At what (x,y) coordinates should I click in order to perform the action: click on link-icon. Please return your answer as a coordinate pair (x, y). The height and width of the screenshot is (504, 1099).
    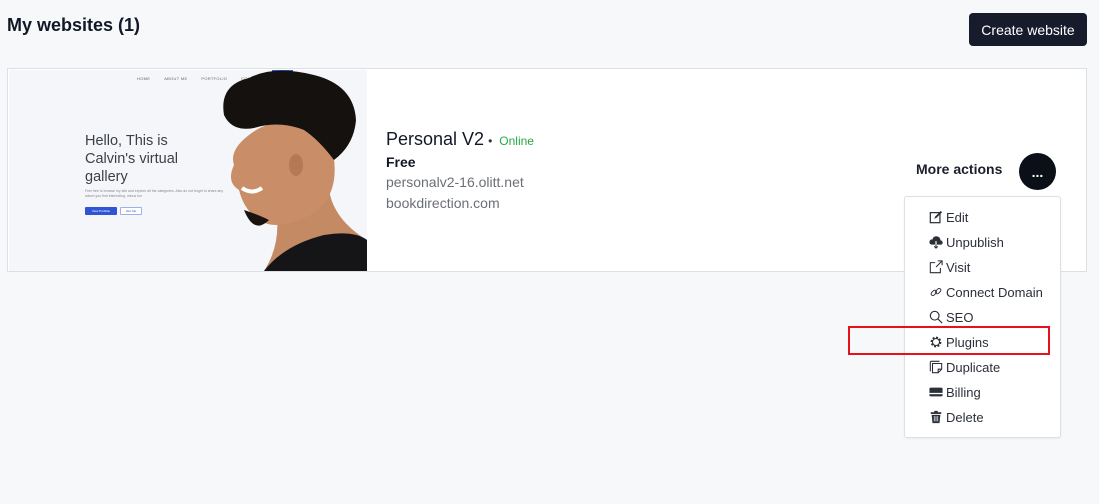
    Looking at the image, I should click on (936, 292).